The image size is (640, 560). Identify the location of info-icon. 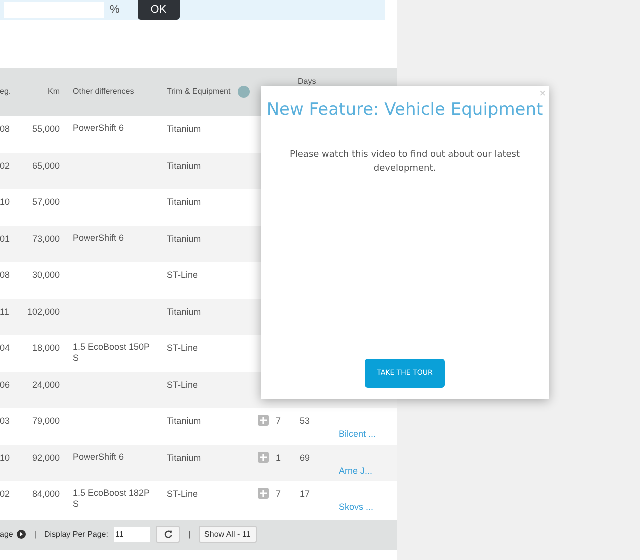
(244, 92).